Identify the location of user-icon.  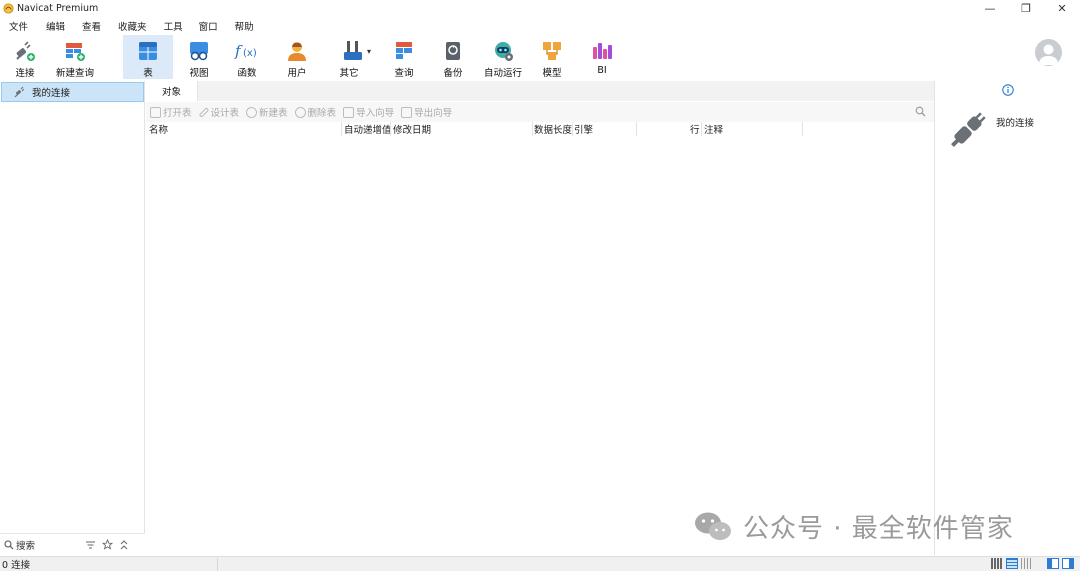
(297, 51).